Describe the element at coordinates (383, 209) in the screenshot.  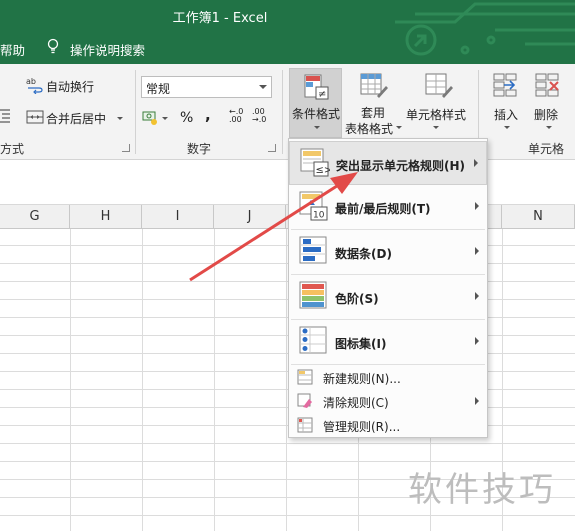
I see `top-bottom-rules-label: 最前/最后规则(T)` at that location.